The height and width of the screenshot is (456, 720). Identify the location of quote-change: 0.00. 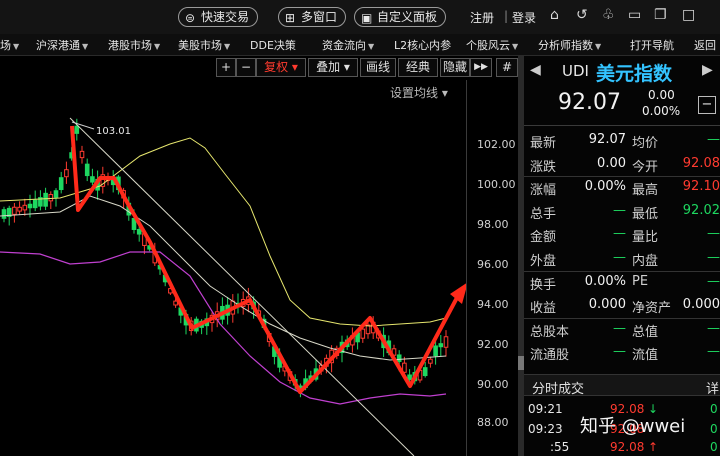
(661, 95).